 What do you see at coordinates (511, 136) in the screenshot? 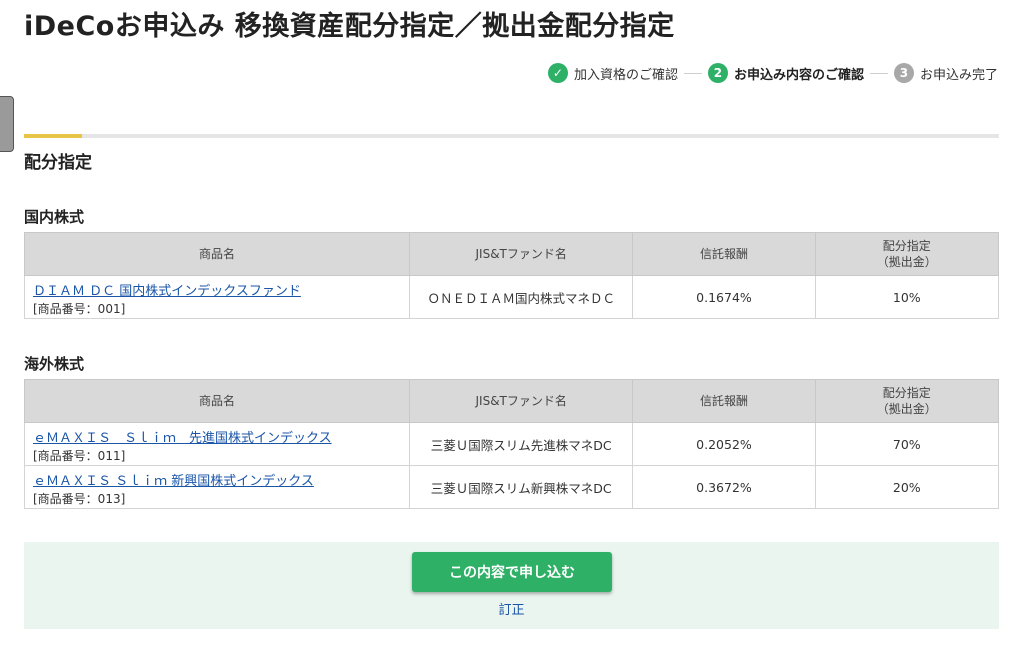
I see `section-tab-bar` at bounding box center [511, 136].